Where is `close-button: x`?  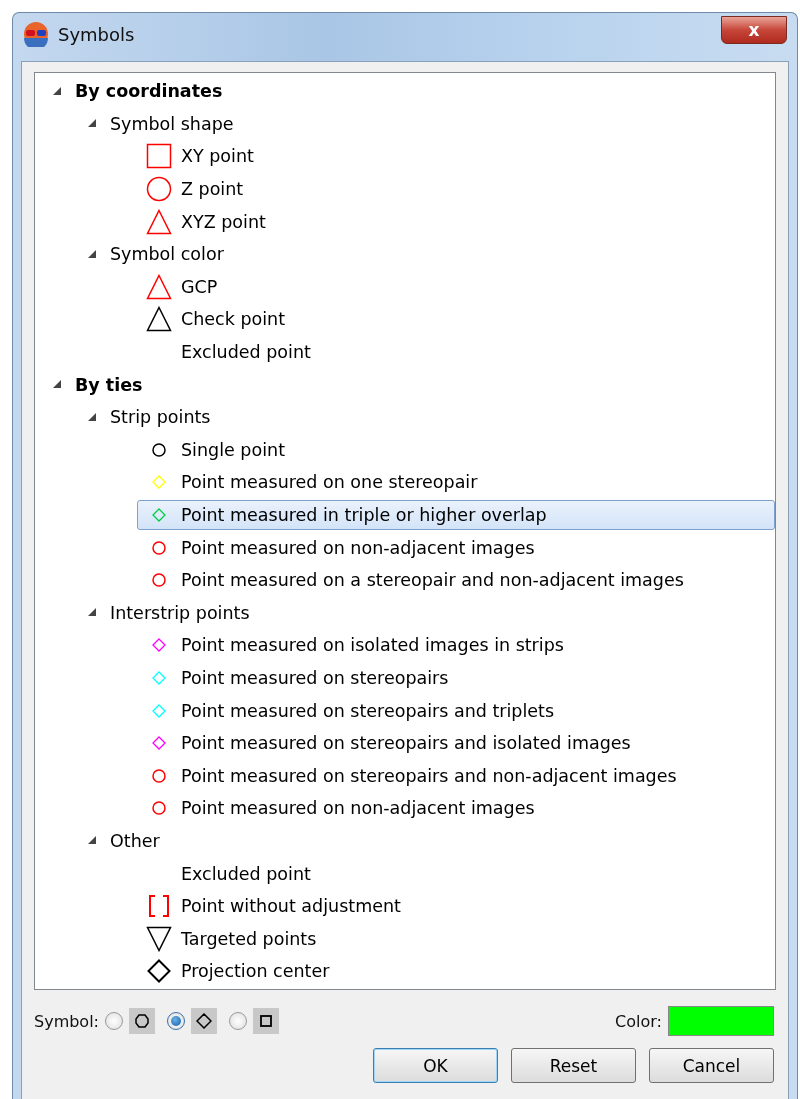 close-button: x is located at coordinates (754, 30).